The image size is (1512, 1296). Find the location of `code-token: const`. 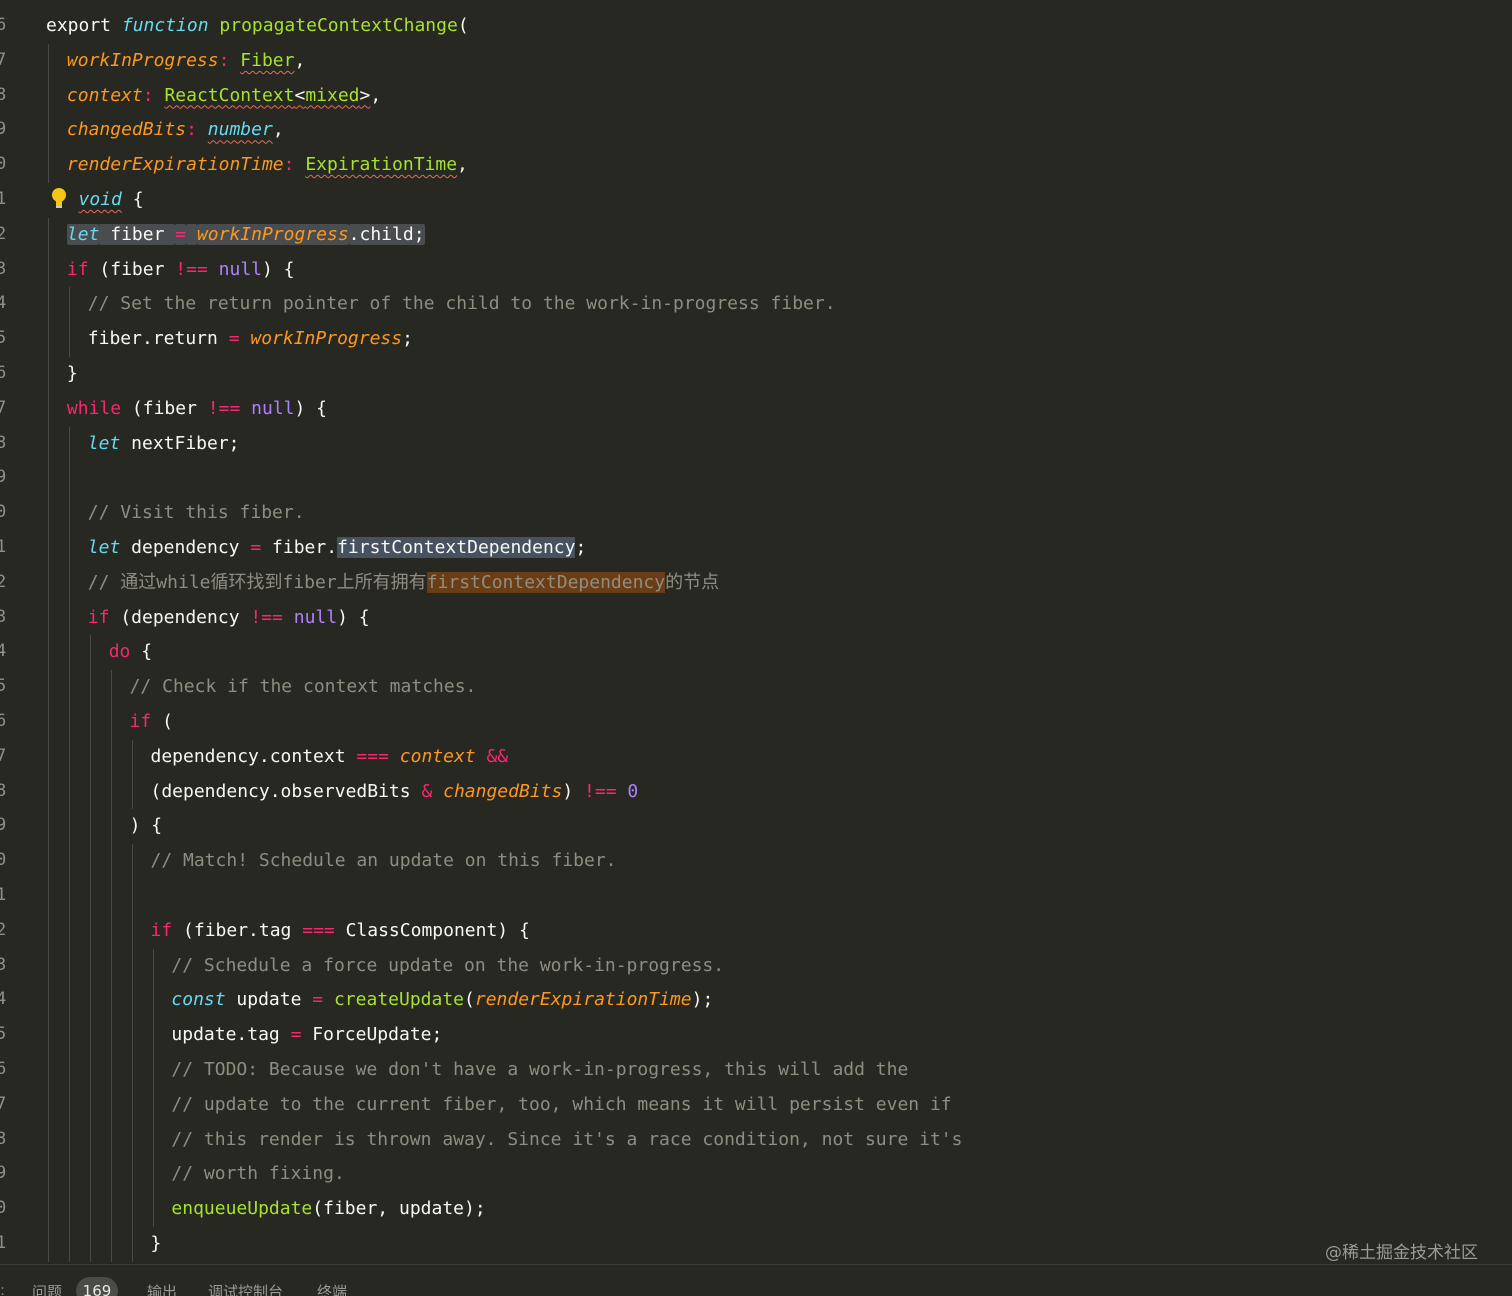

code-token: const is located at coordinates (198, 1000).